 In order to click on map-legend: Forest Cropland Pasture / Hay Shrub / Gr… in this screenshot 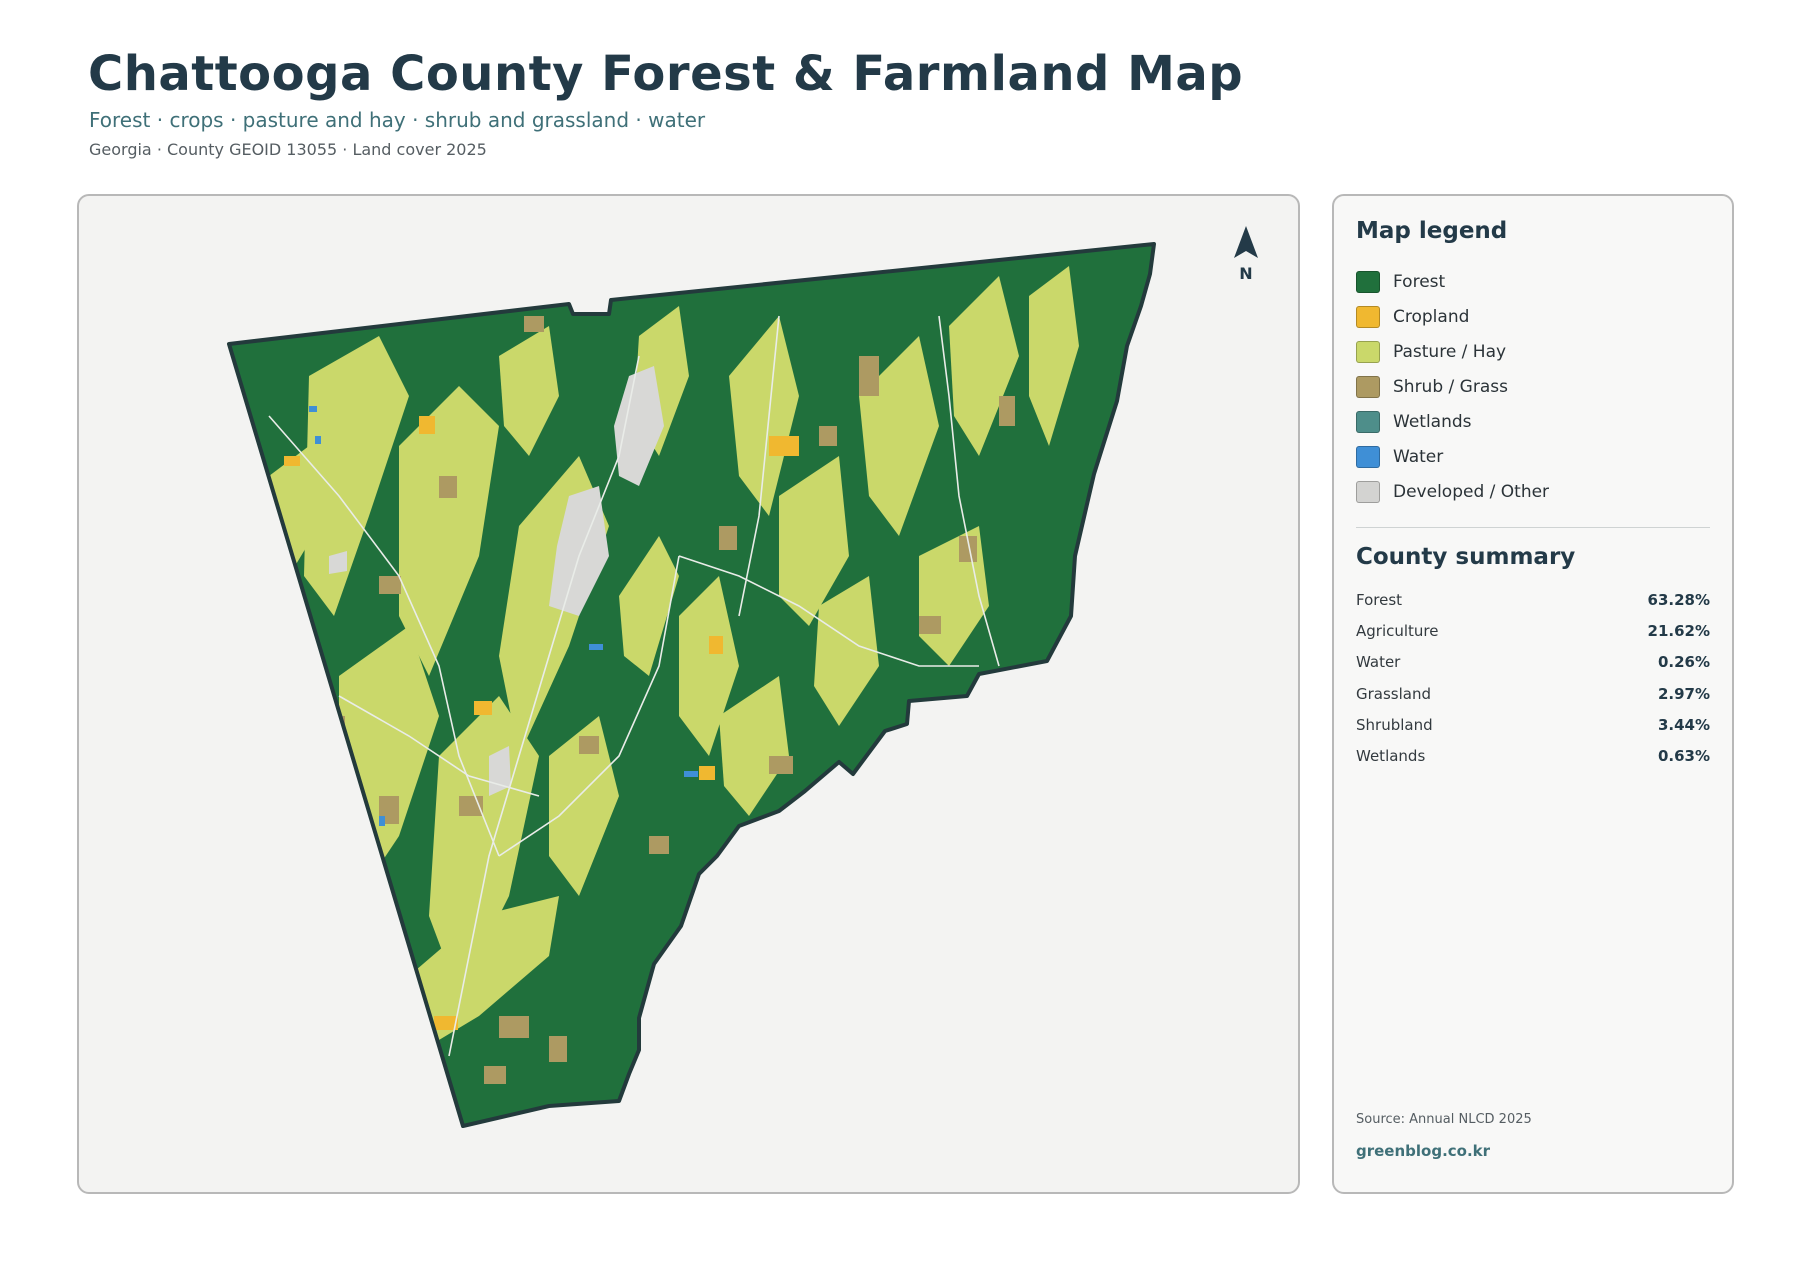, I will do `click(1526, 386)`.